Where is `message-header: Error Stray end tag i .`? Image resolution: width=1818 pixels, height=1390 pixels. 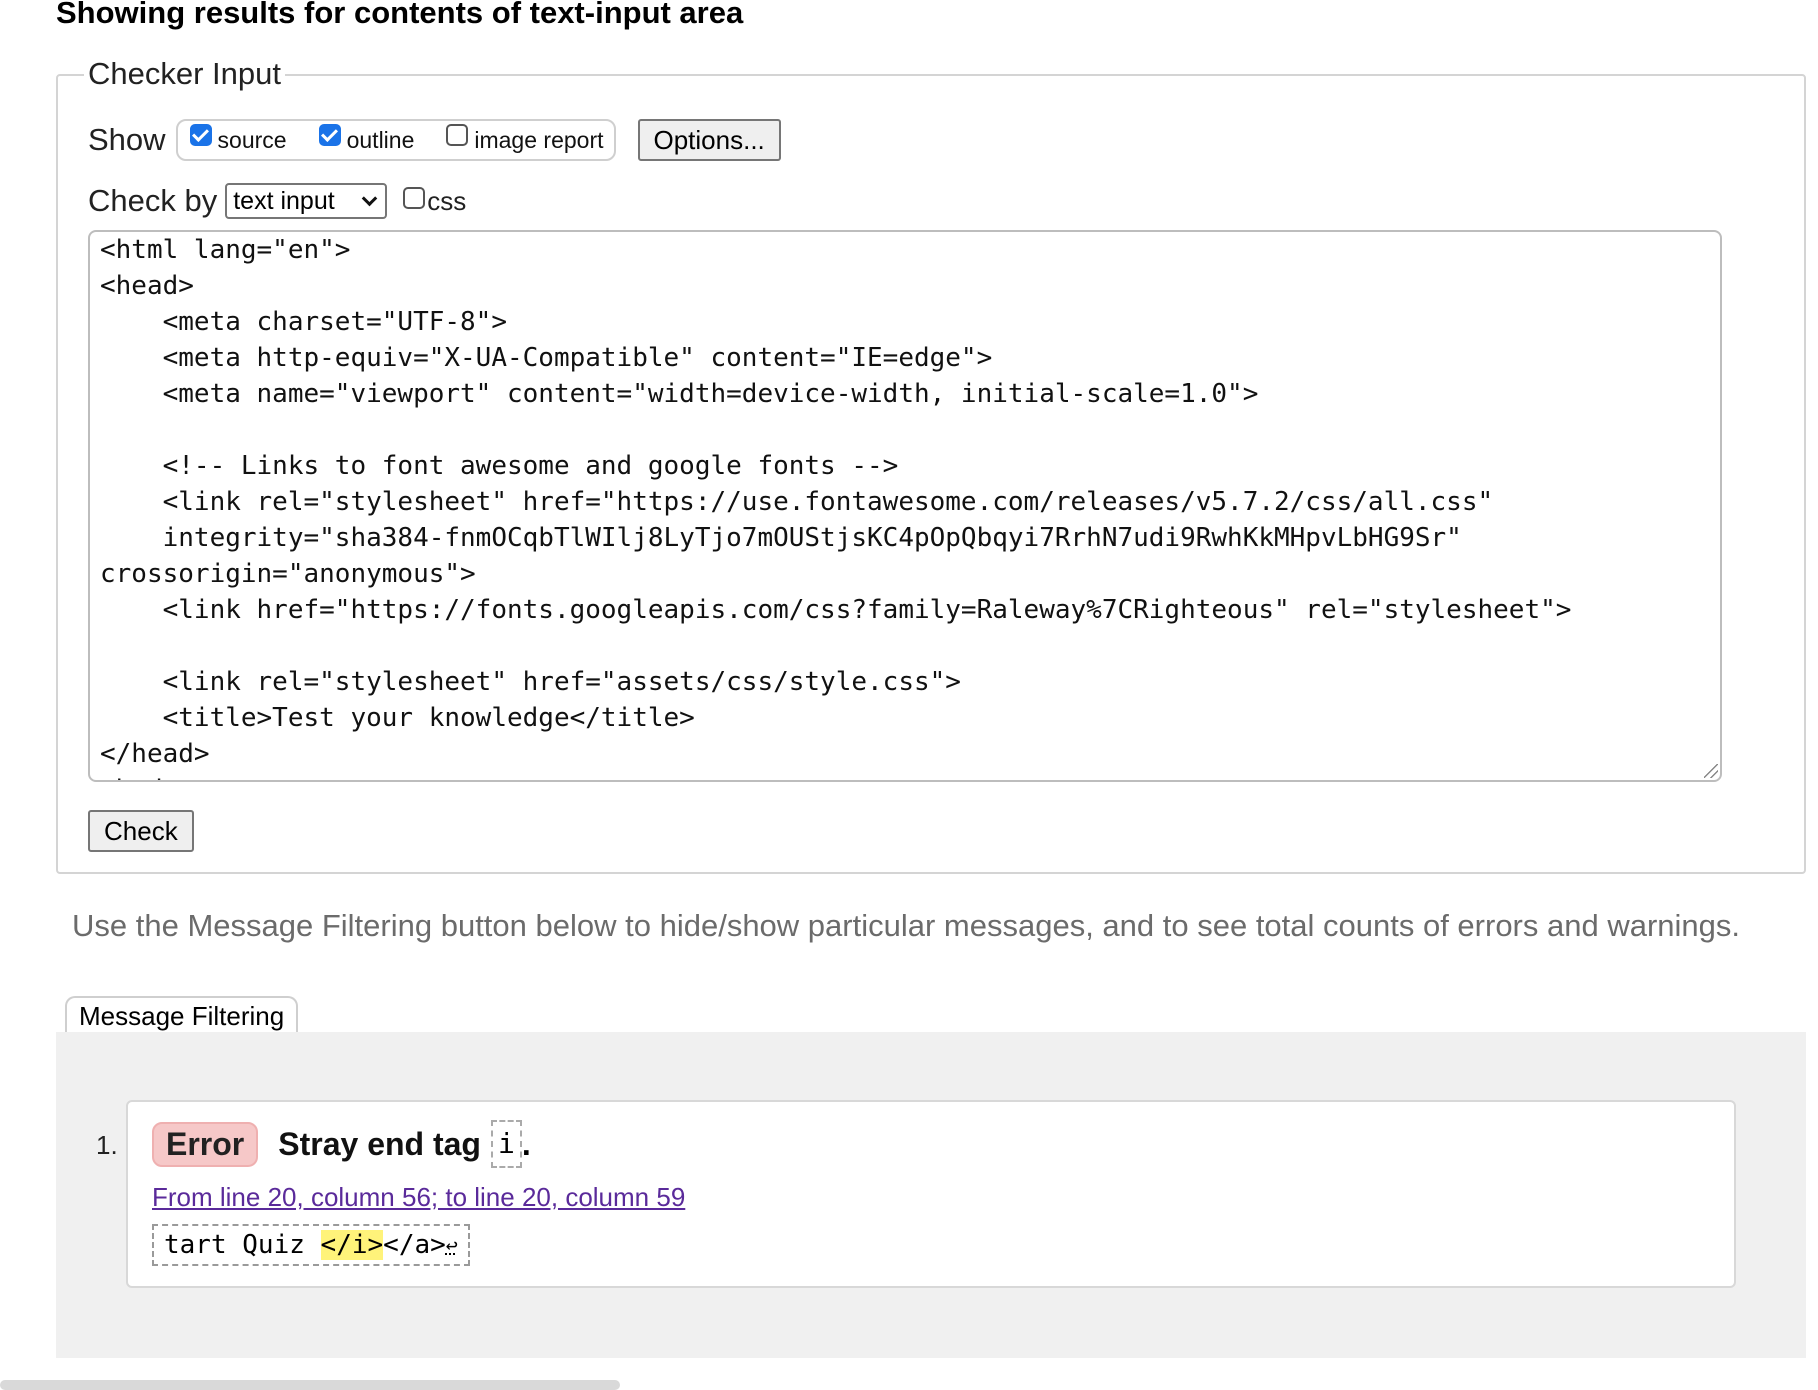
message-header: Error Stray end tag i . is located at coordinates (341, 1144).